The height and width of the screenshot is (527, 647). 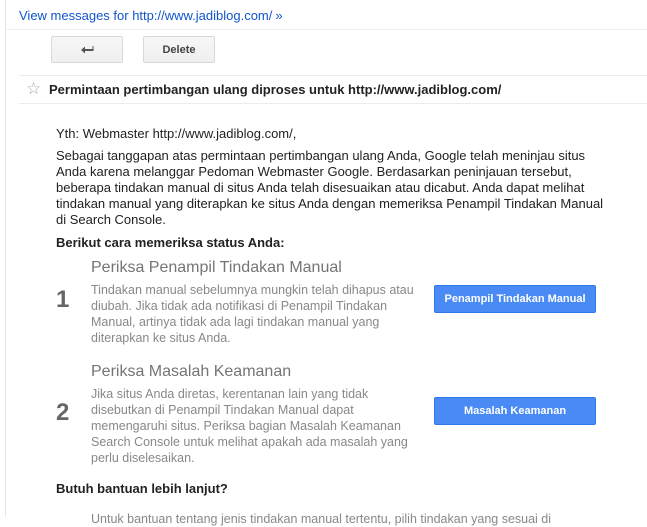 What do you see at coordinates (63, 412) in the screenshot?
I see `step-2-number: 2` at bounding box center [63, 412].